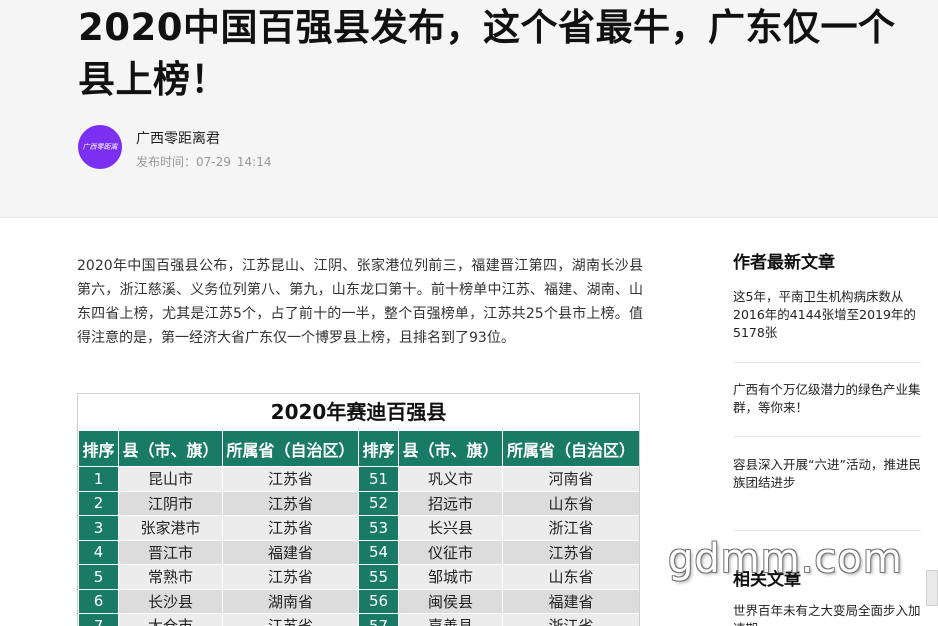 The image size is (938, 626). What do you see at coordinates (450, 601) in the screenshot?
I see `table-cell: 闽侯县` at bounding box center [450, 601].